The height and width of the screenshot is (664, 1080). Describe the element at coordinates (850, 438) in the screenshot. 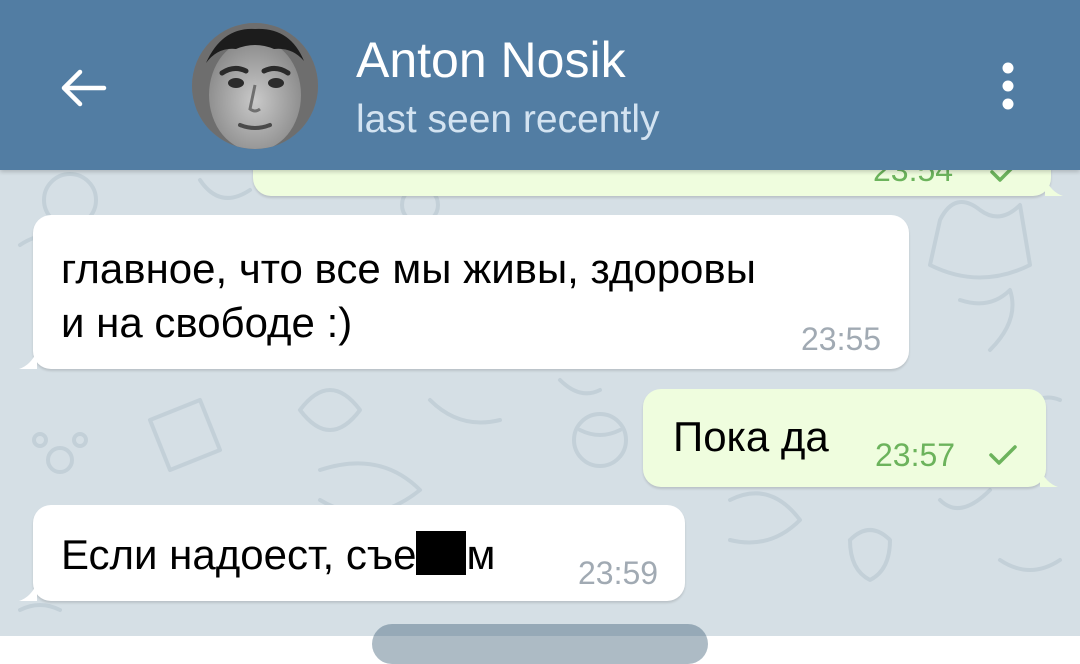

I see `message-bubble-outgoing: Пока да 23:57` at that location.